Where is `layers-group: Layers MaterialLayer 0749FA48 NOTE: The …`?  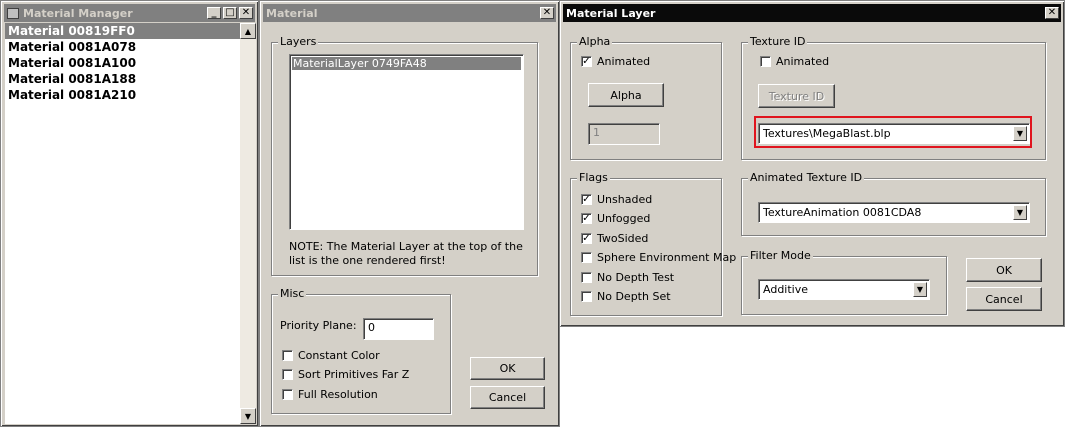 layers-group: Layers MaterialLayer 0749FA48 NOTE: The … is located at coordinates (404, 155).